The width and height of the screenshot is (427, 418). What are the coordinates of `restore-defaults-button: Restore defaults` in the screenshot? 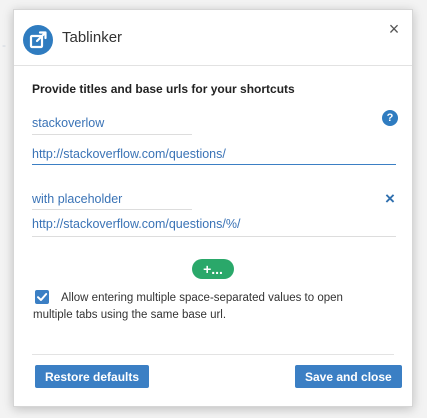 It's located at (92, 376).